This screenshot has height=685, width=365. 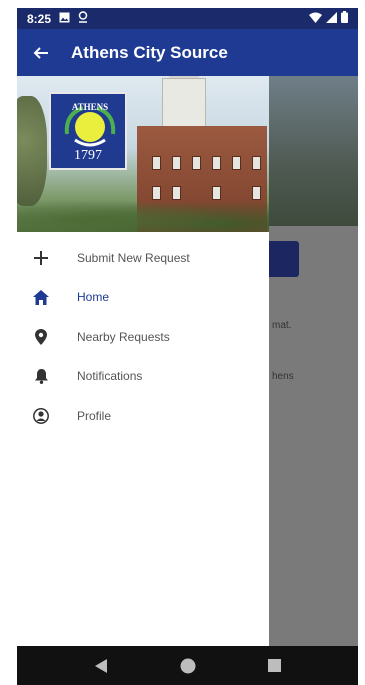 I want to click on athens-seal-logo: ATHENS 1797, so click(x=88, y=131).